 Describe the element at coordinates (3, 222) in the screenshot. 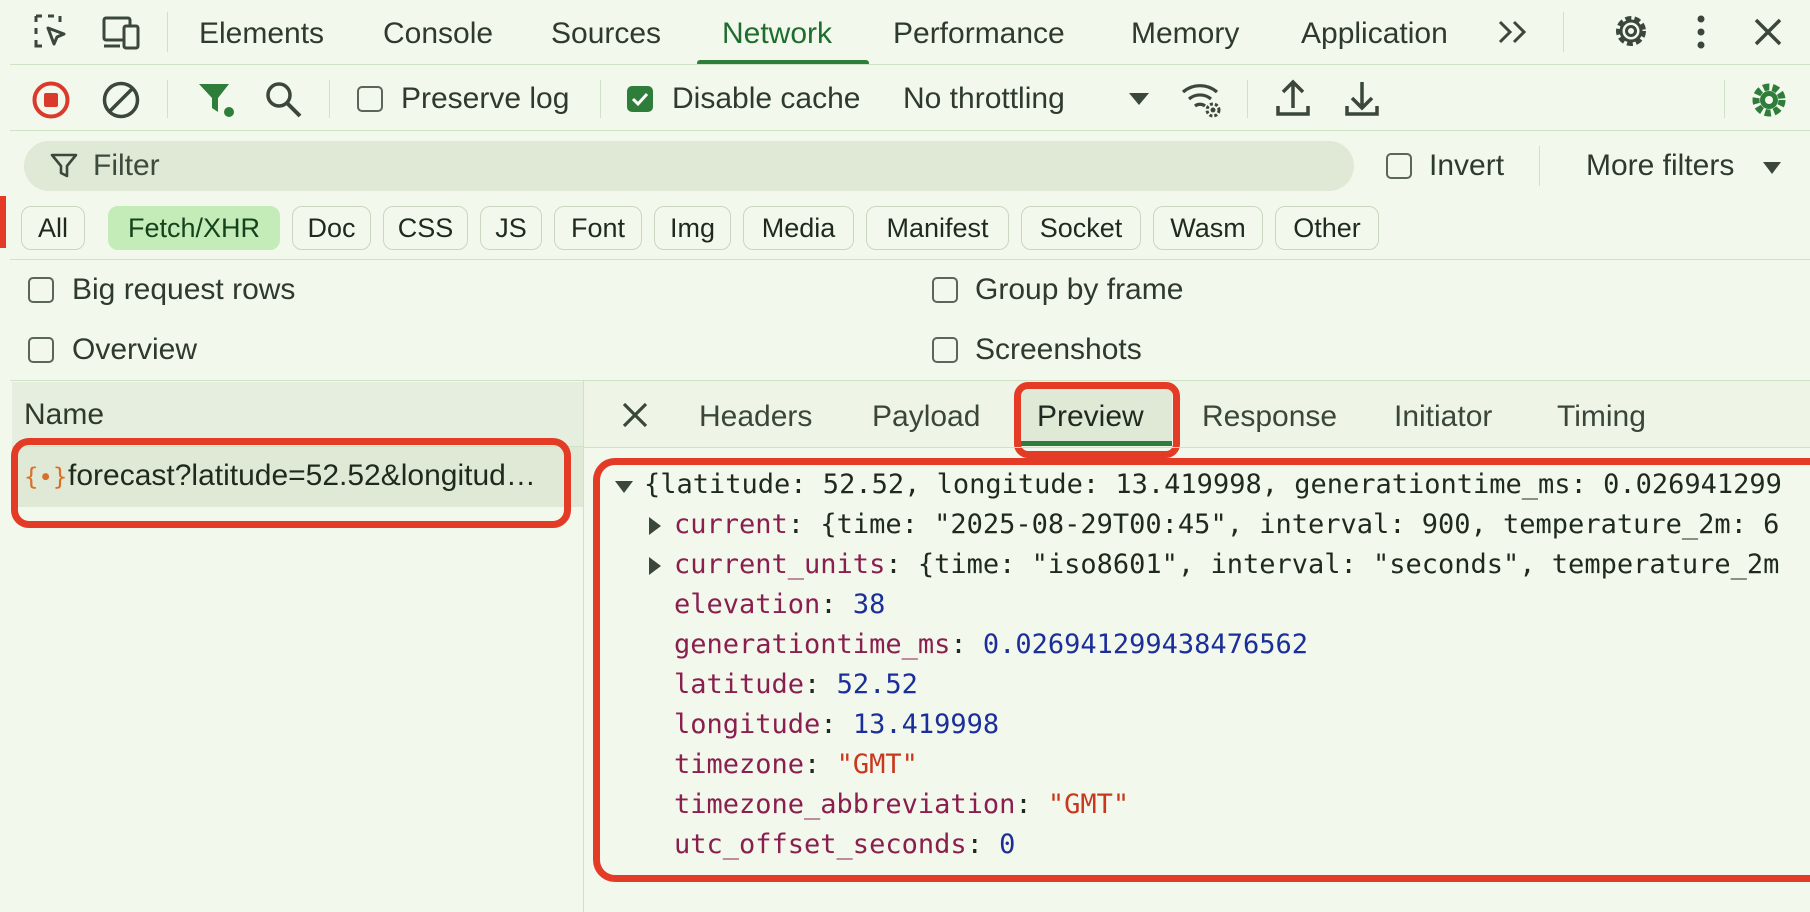

I see `edge-marker` at that location.